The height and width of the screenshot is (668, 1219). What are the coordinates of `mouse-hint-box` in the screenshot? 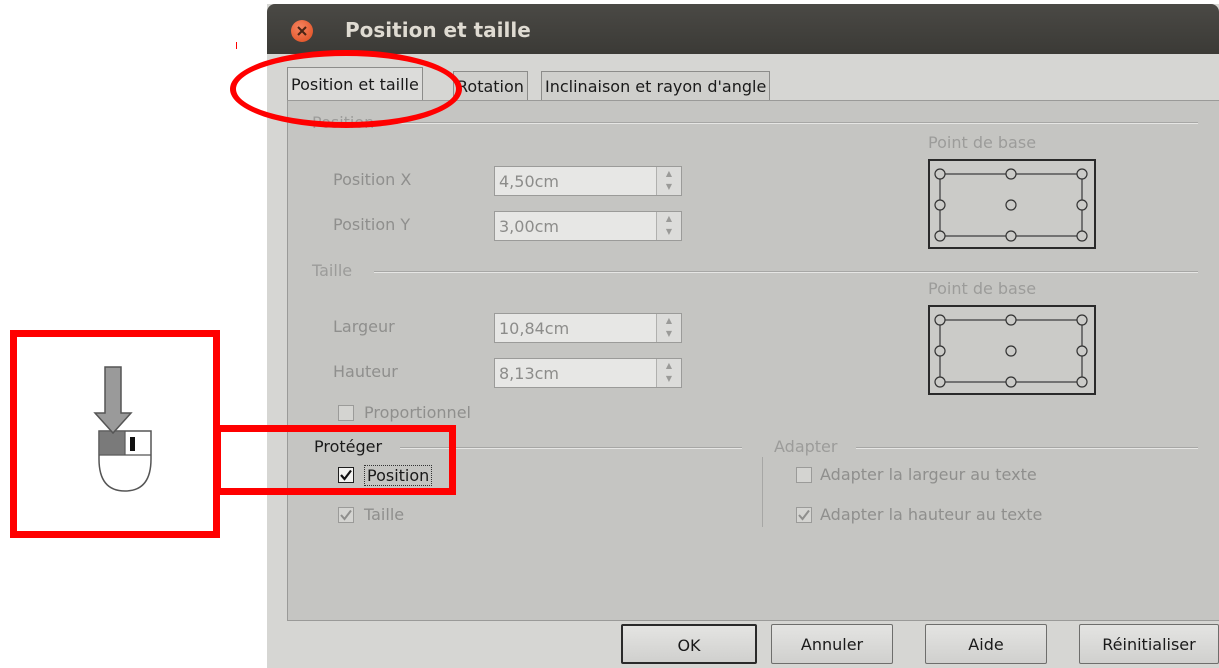 It's located at (115, 434).